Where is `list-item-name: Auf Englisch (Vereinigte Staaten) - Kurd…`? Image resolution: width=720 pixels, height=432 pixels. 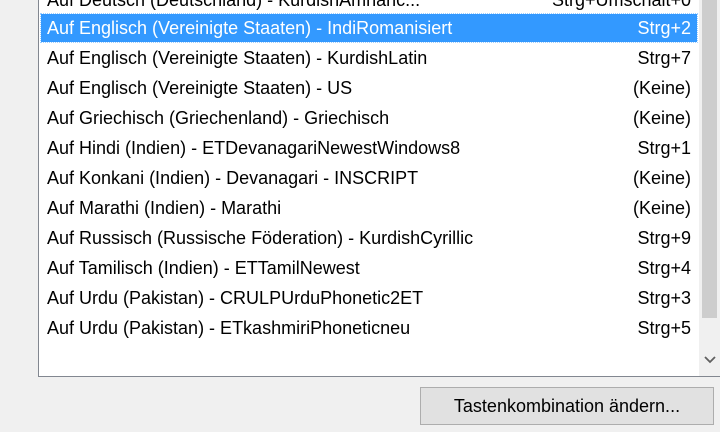
list-item-name: Auf Englisch (Vereinigte Staaten) - Kurd… is located at coordinates (237, 58).